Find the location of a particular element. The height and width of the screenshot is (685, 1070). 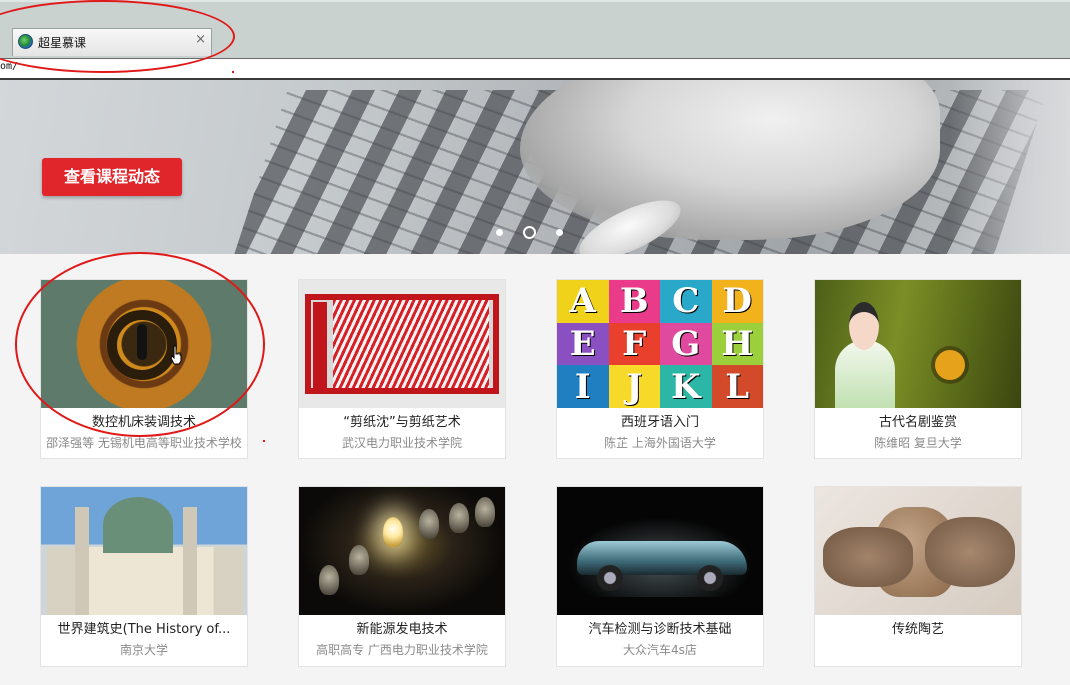

course-meta: 南京大学 is located at coordinates (143, 650).